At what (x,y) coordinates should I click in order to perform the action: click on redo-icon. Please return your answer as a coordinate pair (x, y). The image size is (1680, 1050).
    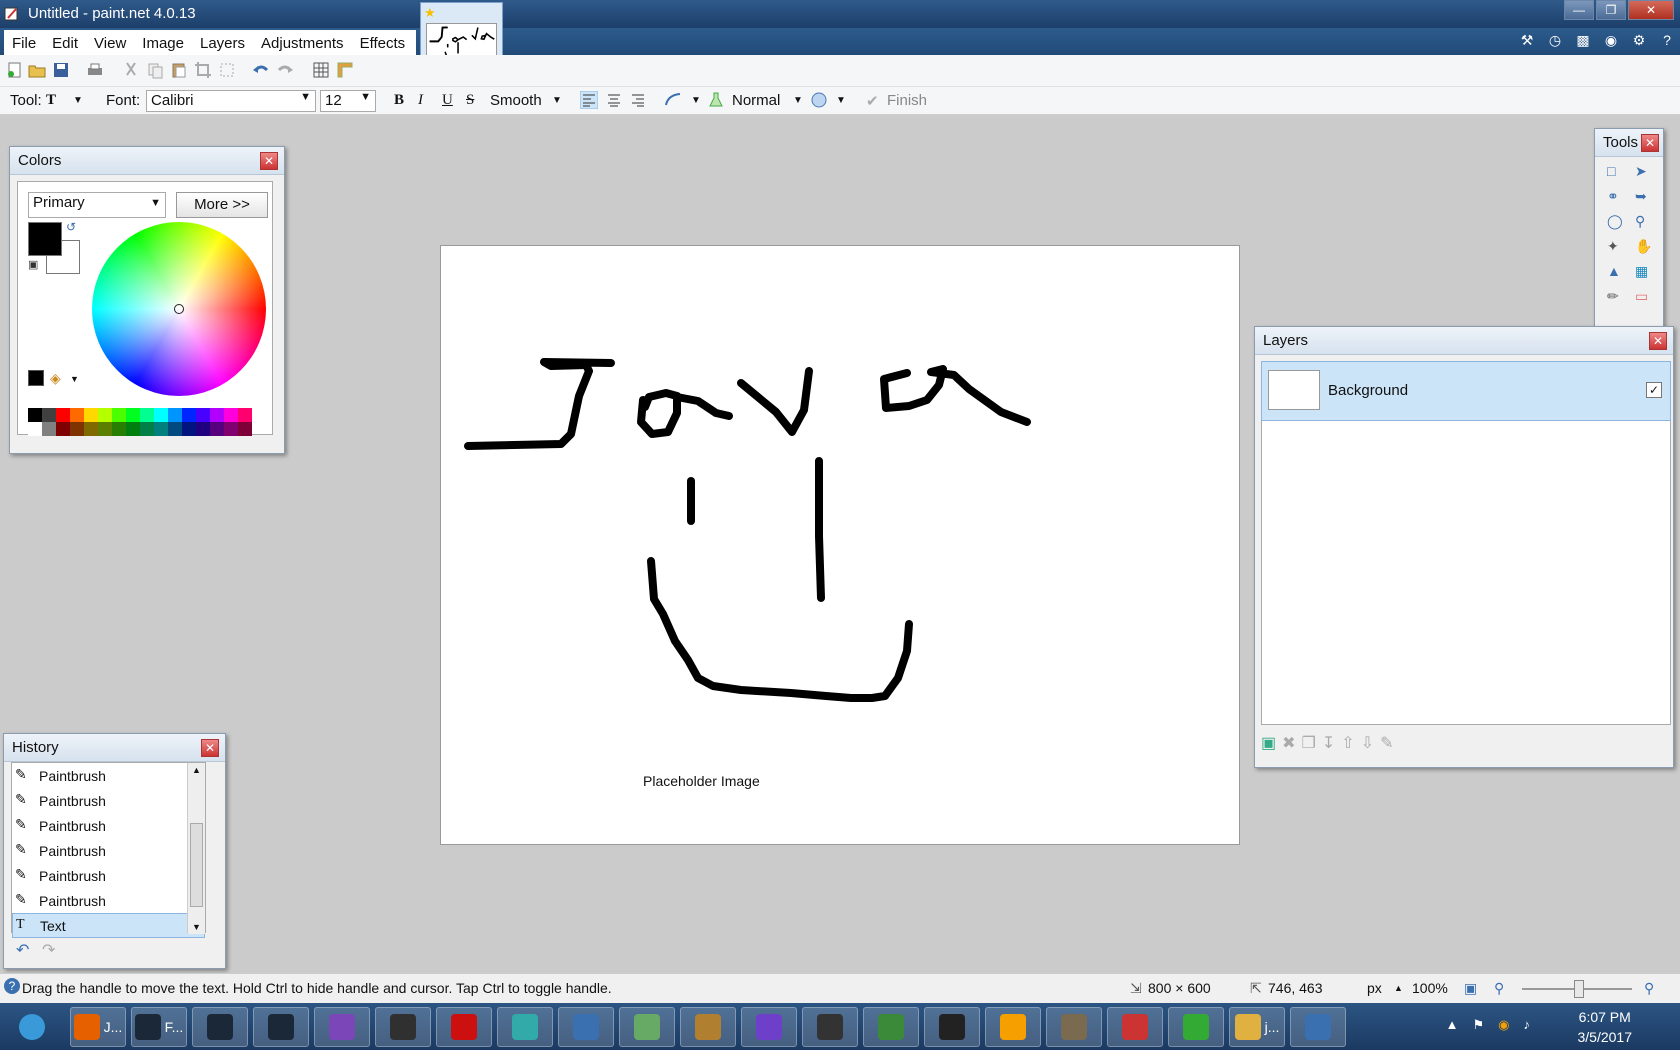
    Looking at the image, I should click on (285, 70).